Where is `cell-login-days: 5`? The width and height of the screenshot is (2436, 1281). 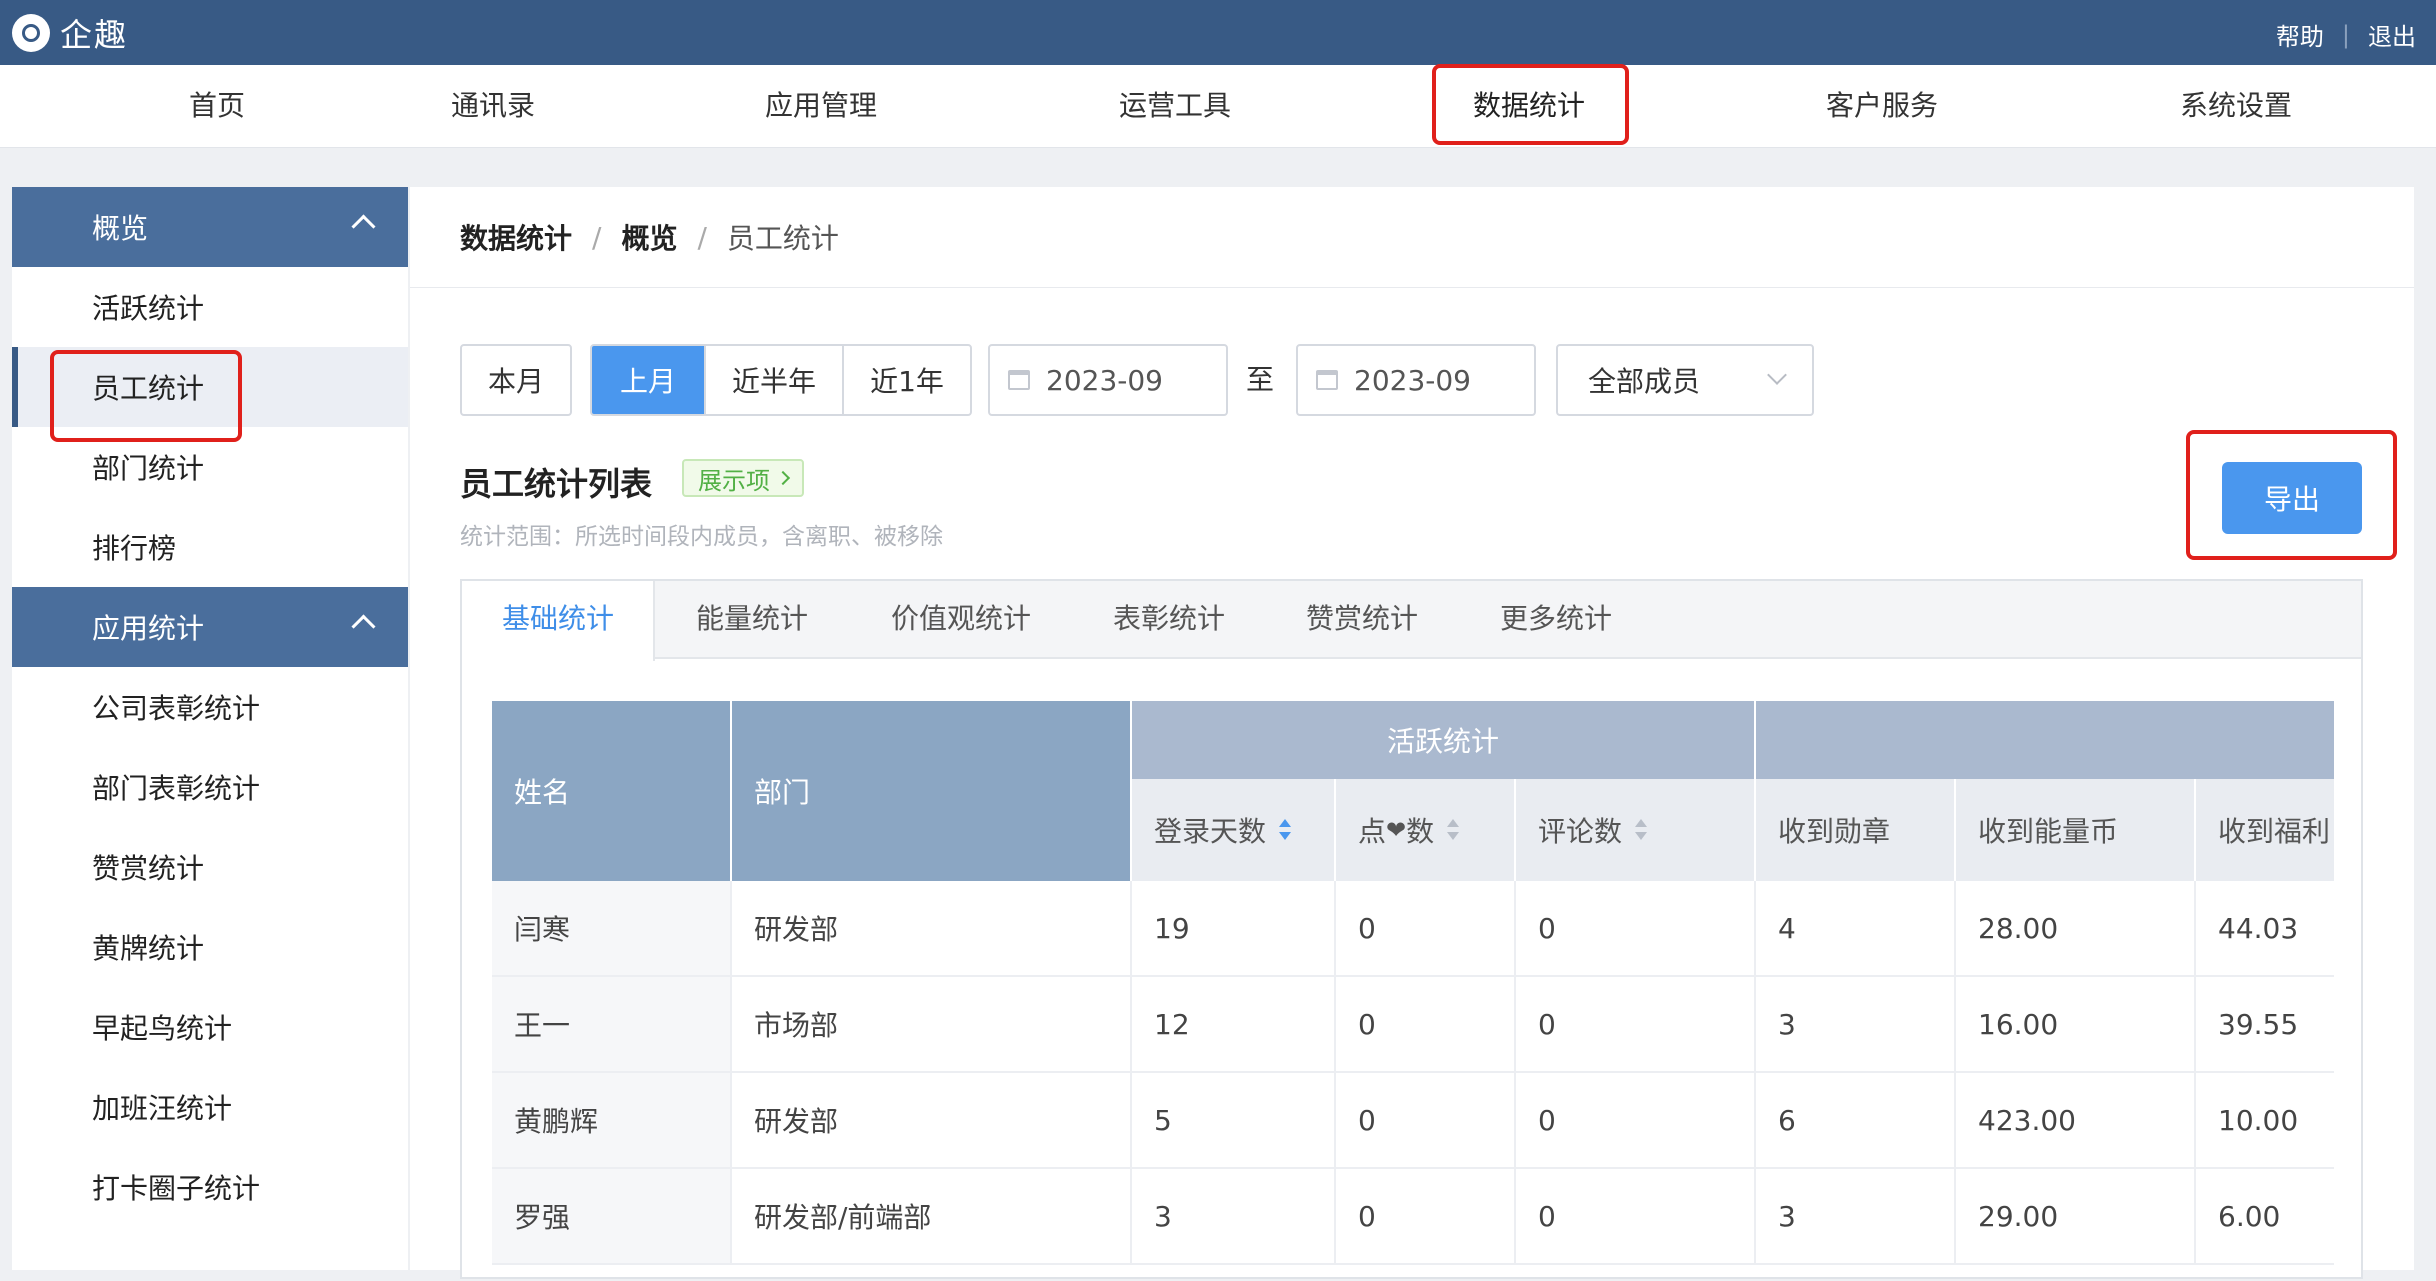
cell-login-days: 5 is located at coordinates (1234, 1121).